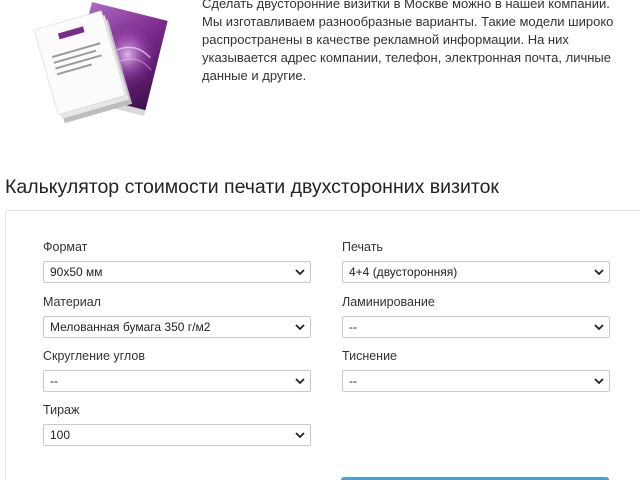 Image resolution: width=640 pixels, height=480 pixels. I want to click on print-field: Печать 4+4 (двусторонняя), so click(476, 261).